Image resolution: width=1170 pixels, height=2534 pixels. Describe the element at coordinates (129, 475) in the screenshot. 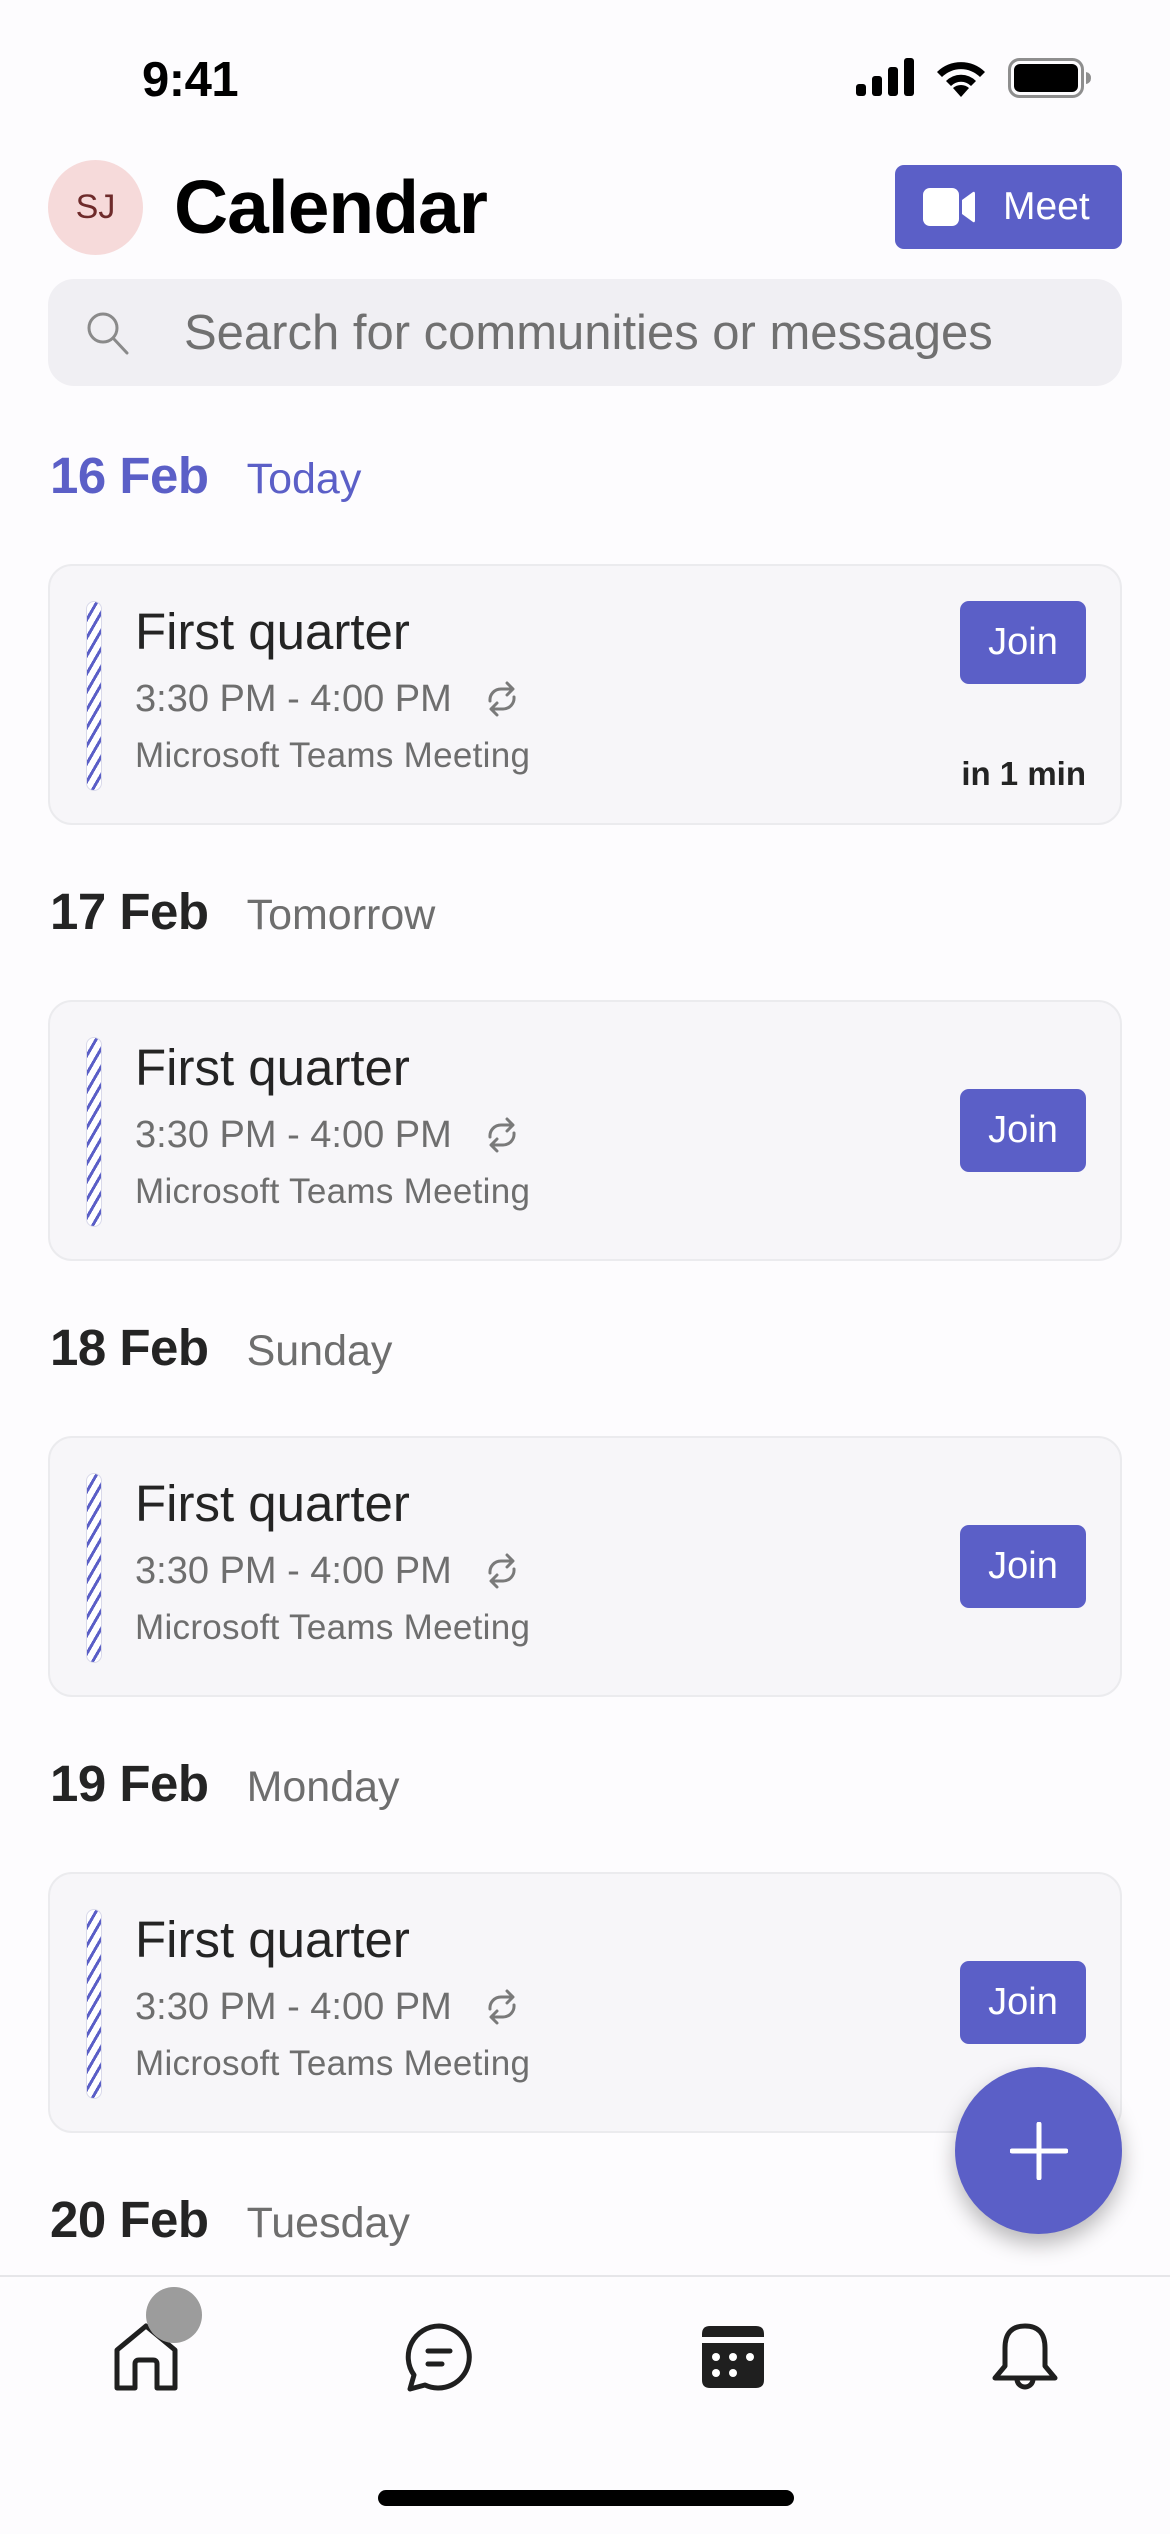

I see `date-label: 16 Feb` at that location.